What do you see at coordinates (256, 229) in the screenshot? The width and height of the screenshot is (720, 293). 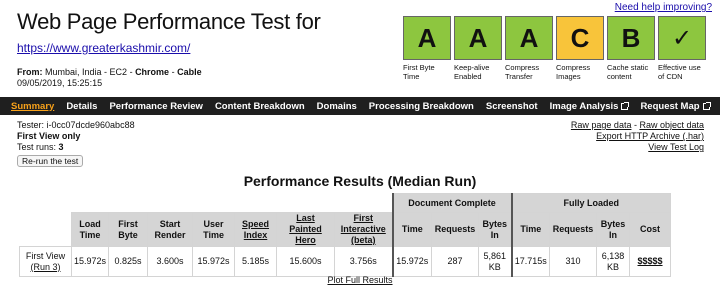 I see `col-speed-index: Speed Index` at bounding box center [256, 229].